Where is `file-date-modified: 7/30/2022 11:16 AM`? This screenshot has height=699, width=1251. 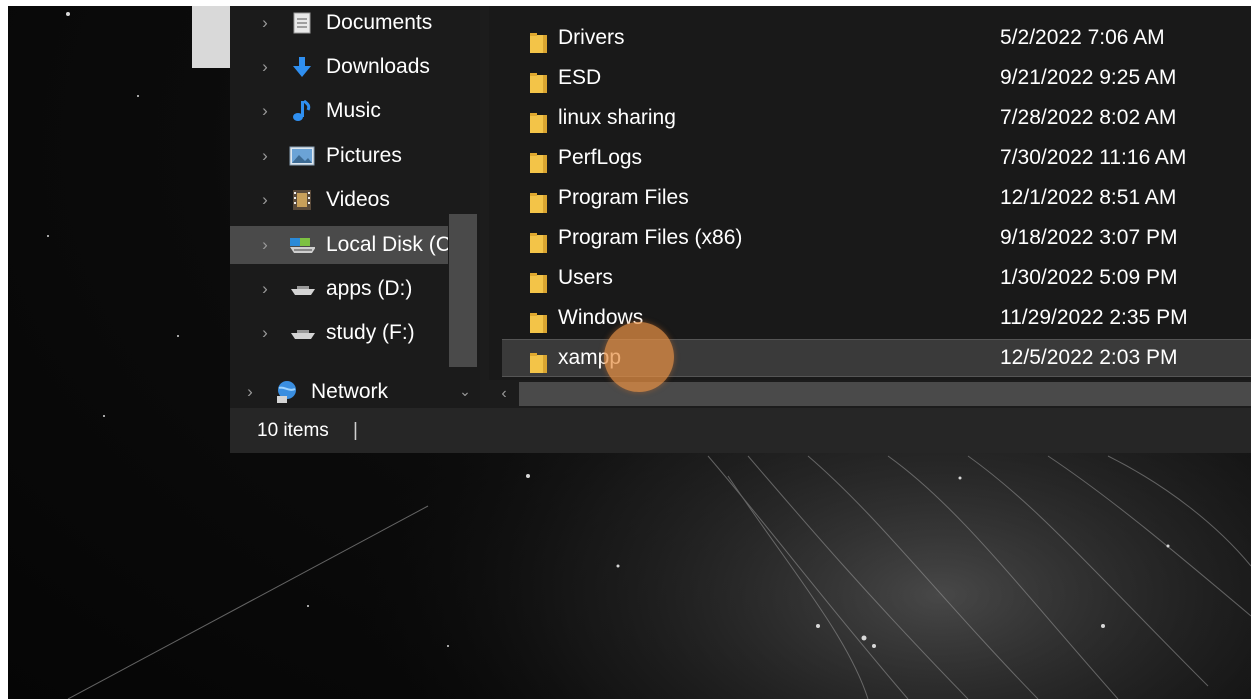
file-date-modified: 7/30/2022 11:16 AM is located at coordinates (1093, 157).